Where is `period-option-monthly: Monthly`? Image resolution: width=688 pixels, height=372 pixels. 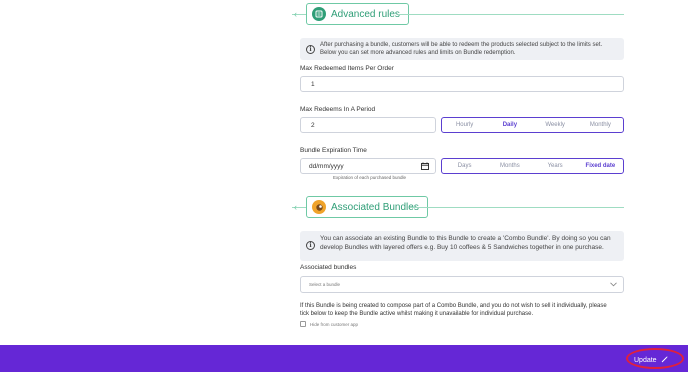
period-option-monthly: Monthly is located at coordinates (600, 125).